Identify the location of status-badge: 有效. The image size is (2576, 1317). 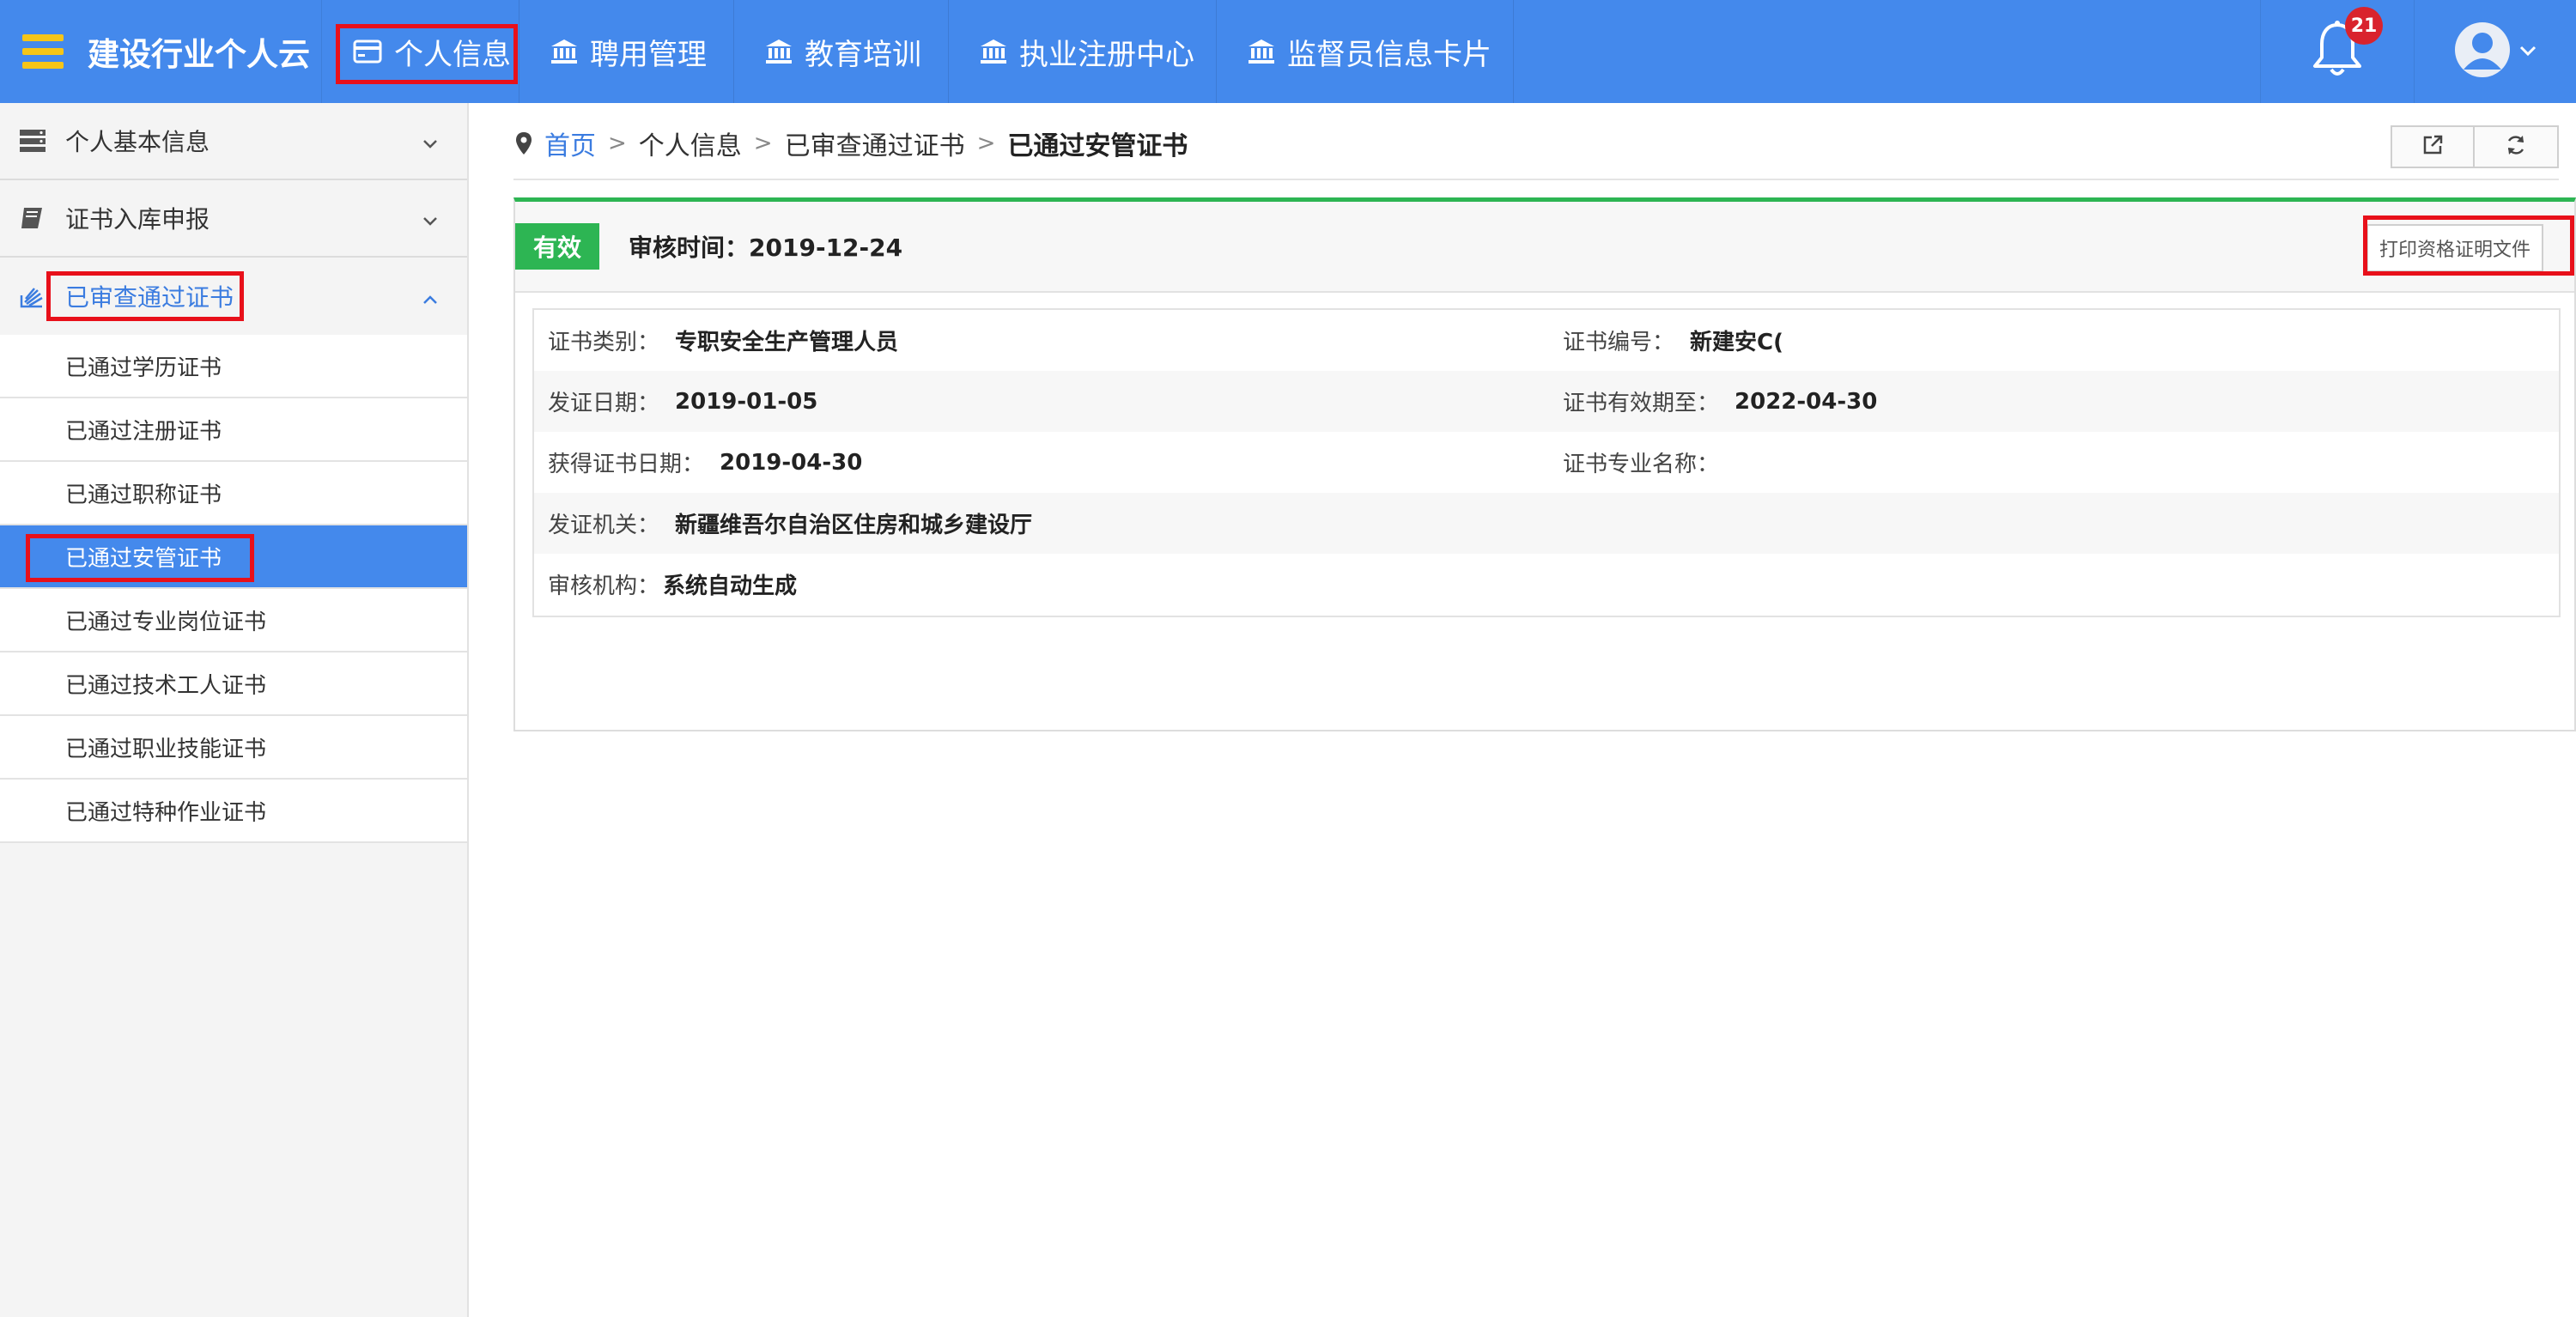
(557, 247).